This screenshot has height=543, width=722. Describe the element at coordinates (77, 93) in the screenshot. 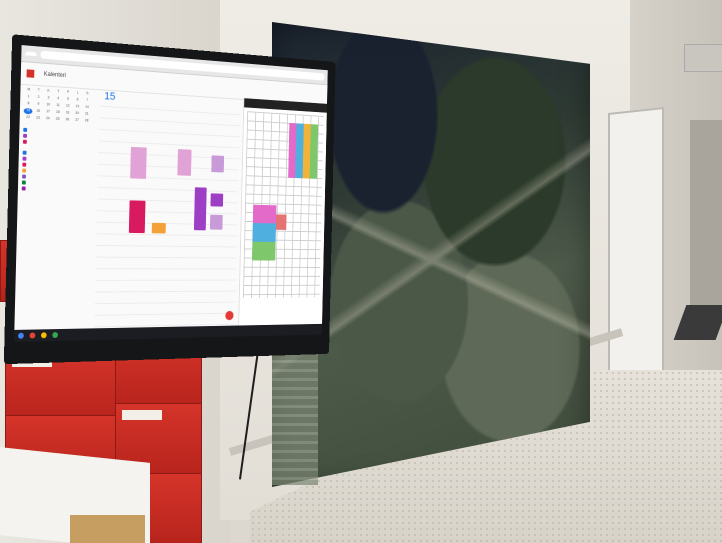

I see `mini-calendar-day: L` at that location.